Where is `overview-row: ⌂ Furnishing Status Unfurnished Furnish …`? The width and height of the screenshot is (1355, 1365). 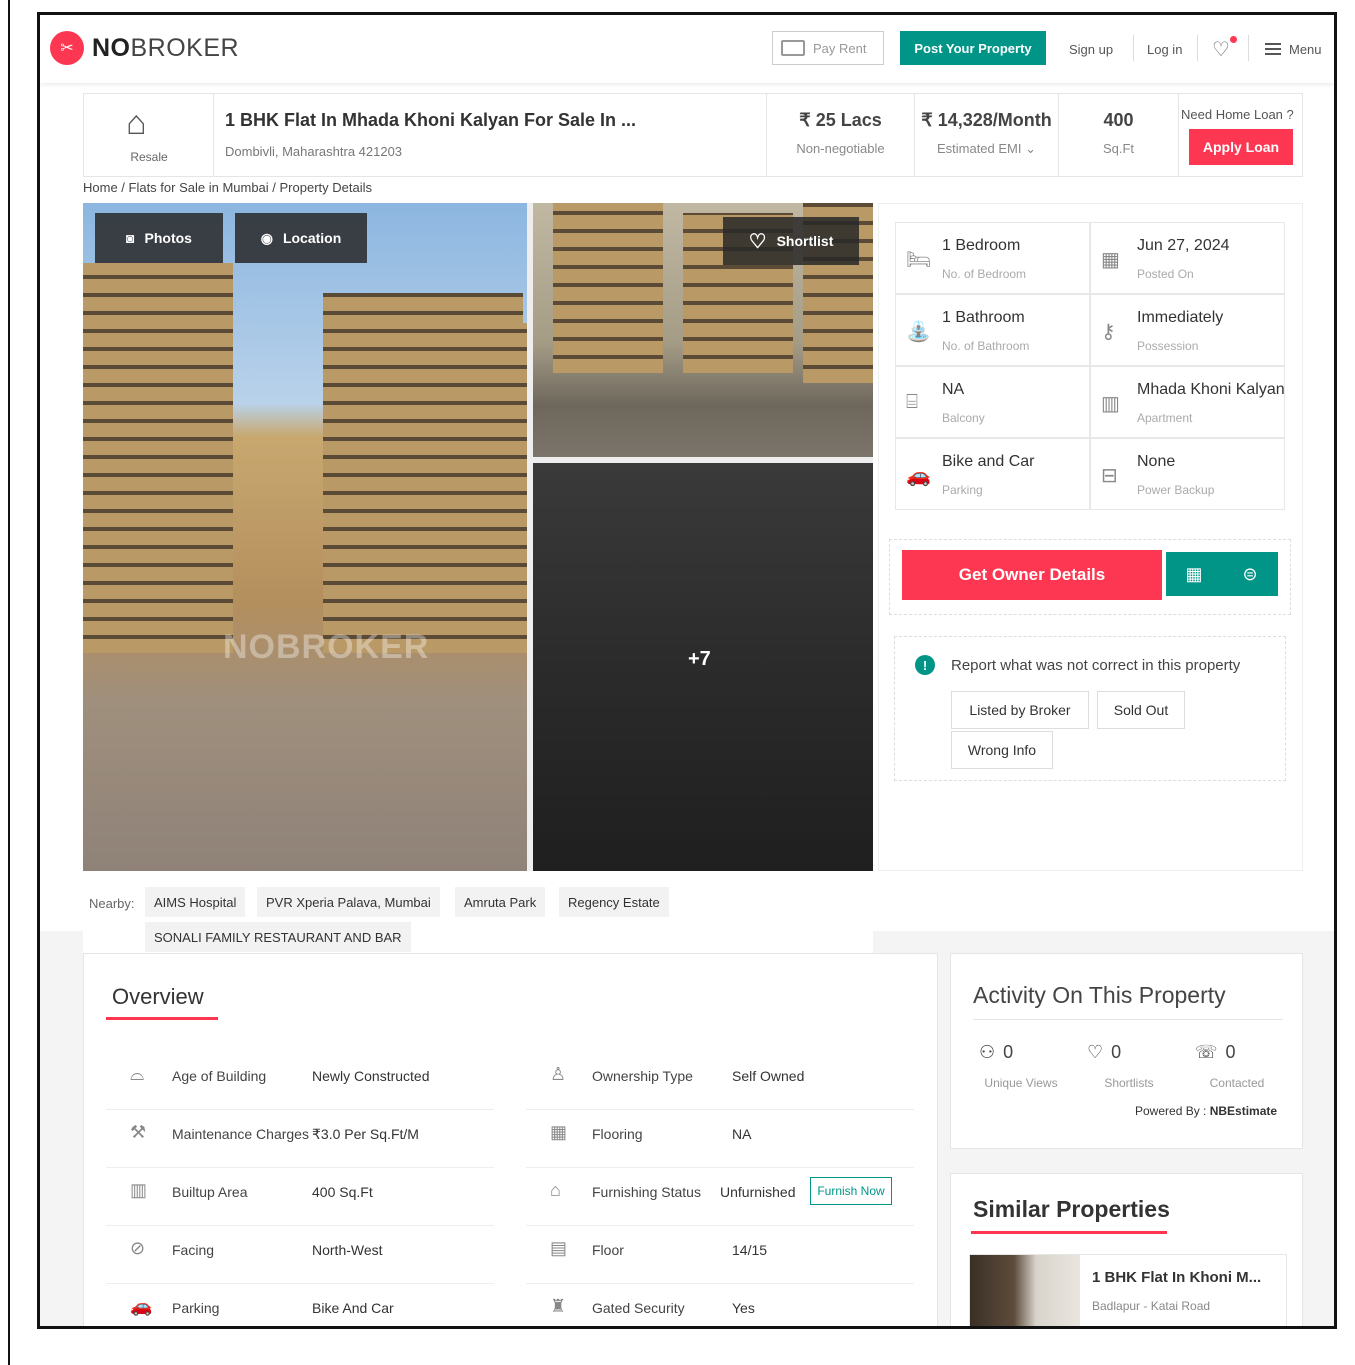
overview-row: ⌂ Furnishing Status Unfurnished Furnish … is located at coordinates (720, 1197).